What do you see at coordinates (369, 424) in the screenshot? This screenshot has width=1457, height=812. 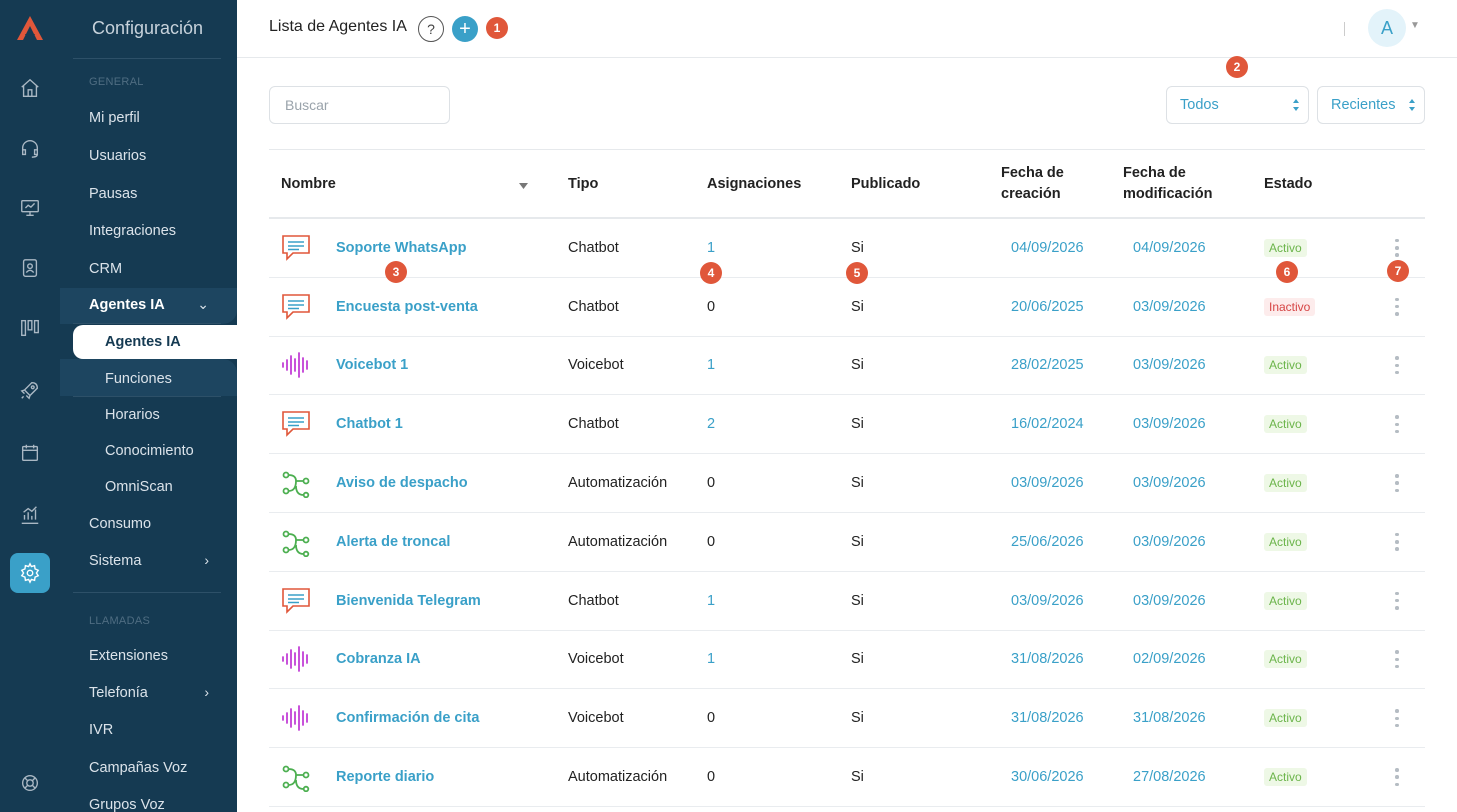 I see `agent-name-link: Chatbot 1` at bounding box center [369, 424].